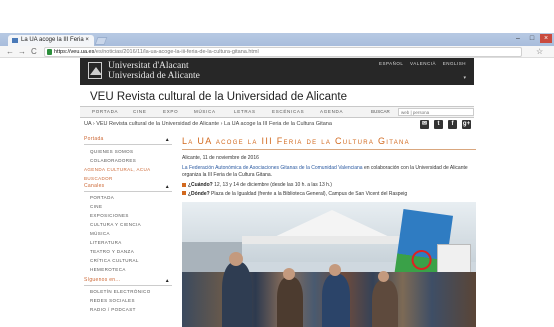 This screenshot has height=327, width=554. What do you see at coordinates (131, 160) in the screenshot?
I see `sidebar-item-colaboradores: Colaboradores` at bounding box center [131, 160].